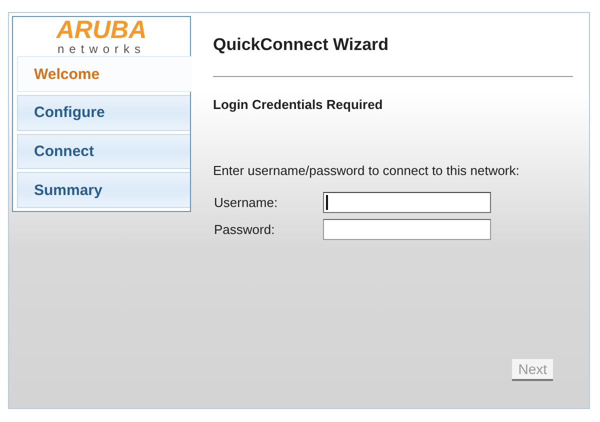 The image size is (600, 422). What do you see at coordinates (103, 112) in the screenshot?
I see `step-tab: Configure` at bounding box center [103, 112].